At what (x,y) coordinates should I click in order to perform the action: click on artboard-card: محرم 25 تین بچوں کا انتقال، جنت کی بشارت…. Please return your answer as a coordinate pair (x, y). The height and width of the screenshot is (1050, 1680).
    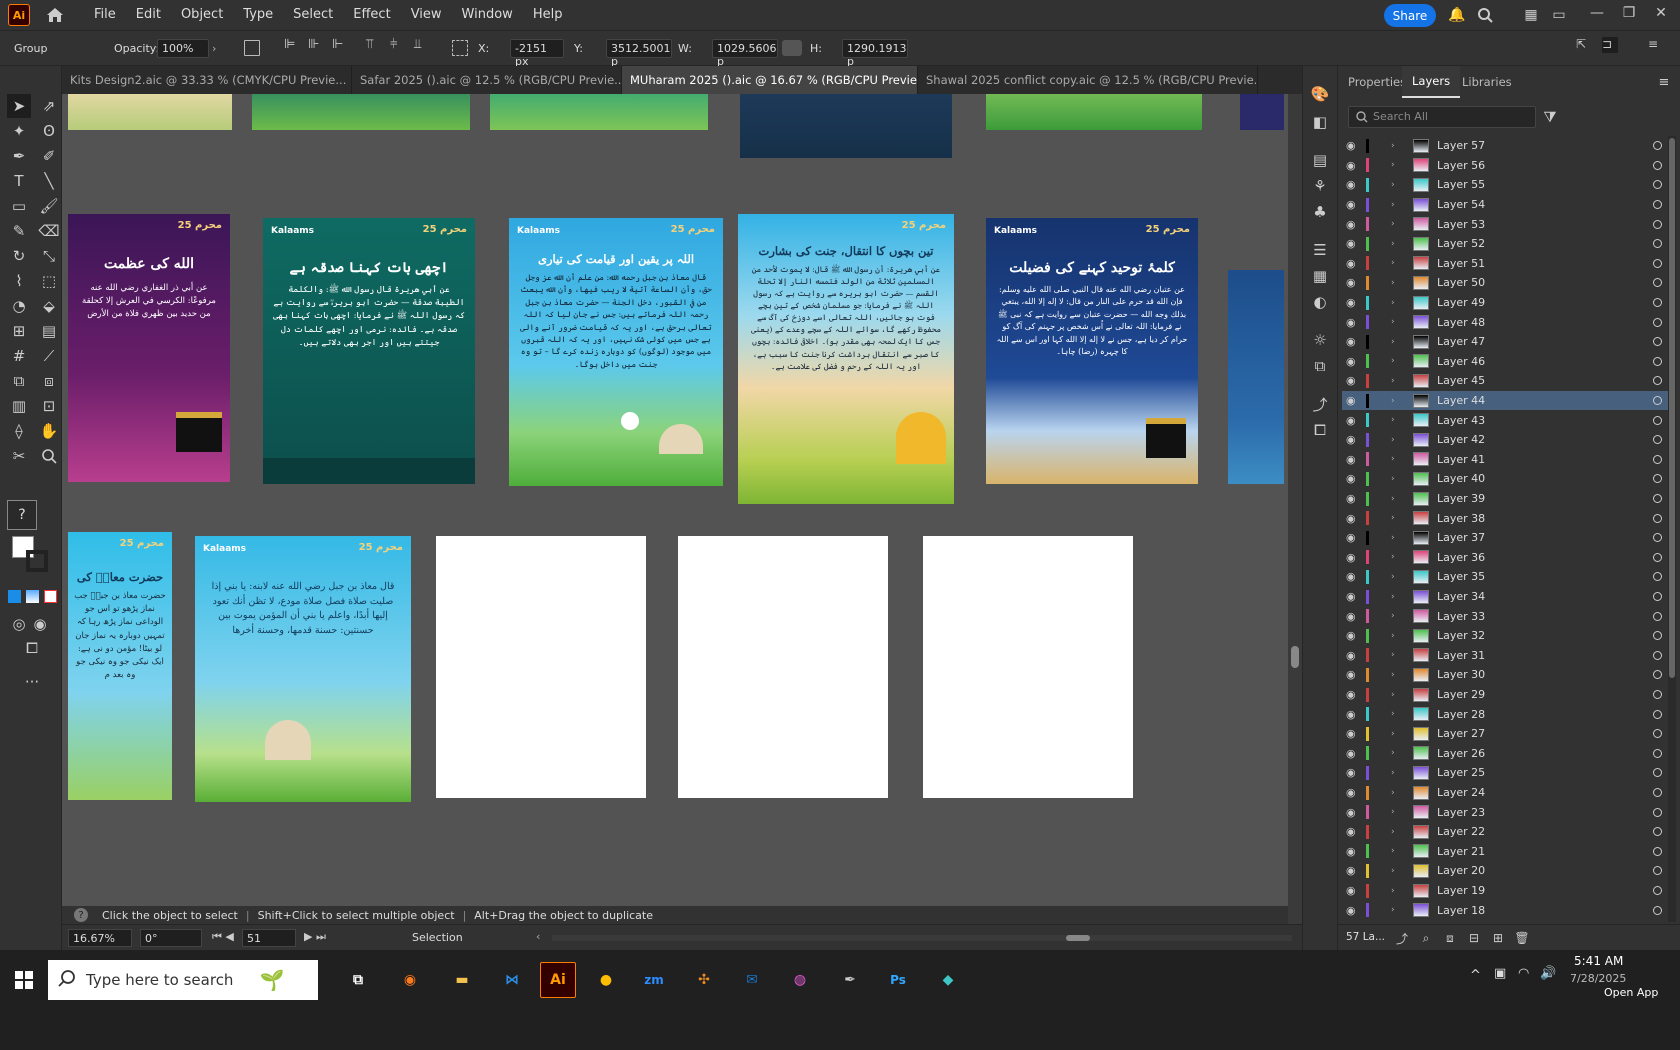
    Looking at the image, I should click on (846, 359).